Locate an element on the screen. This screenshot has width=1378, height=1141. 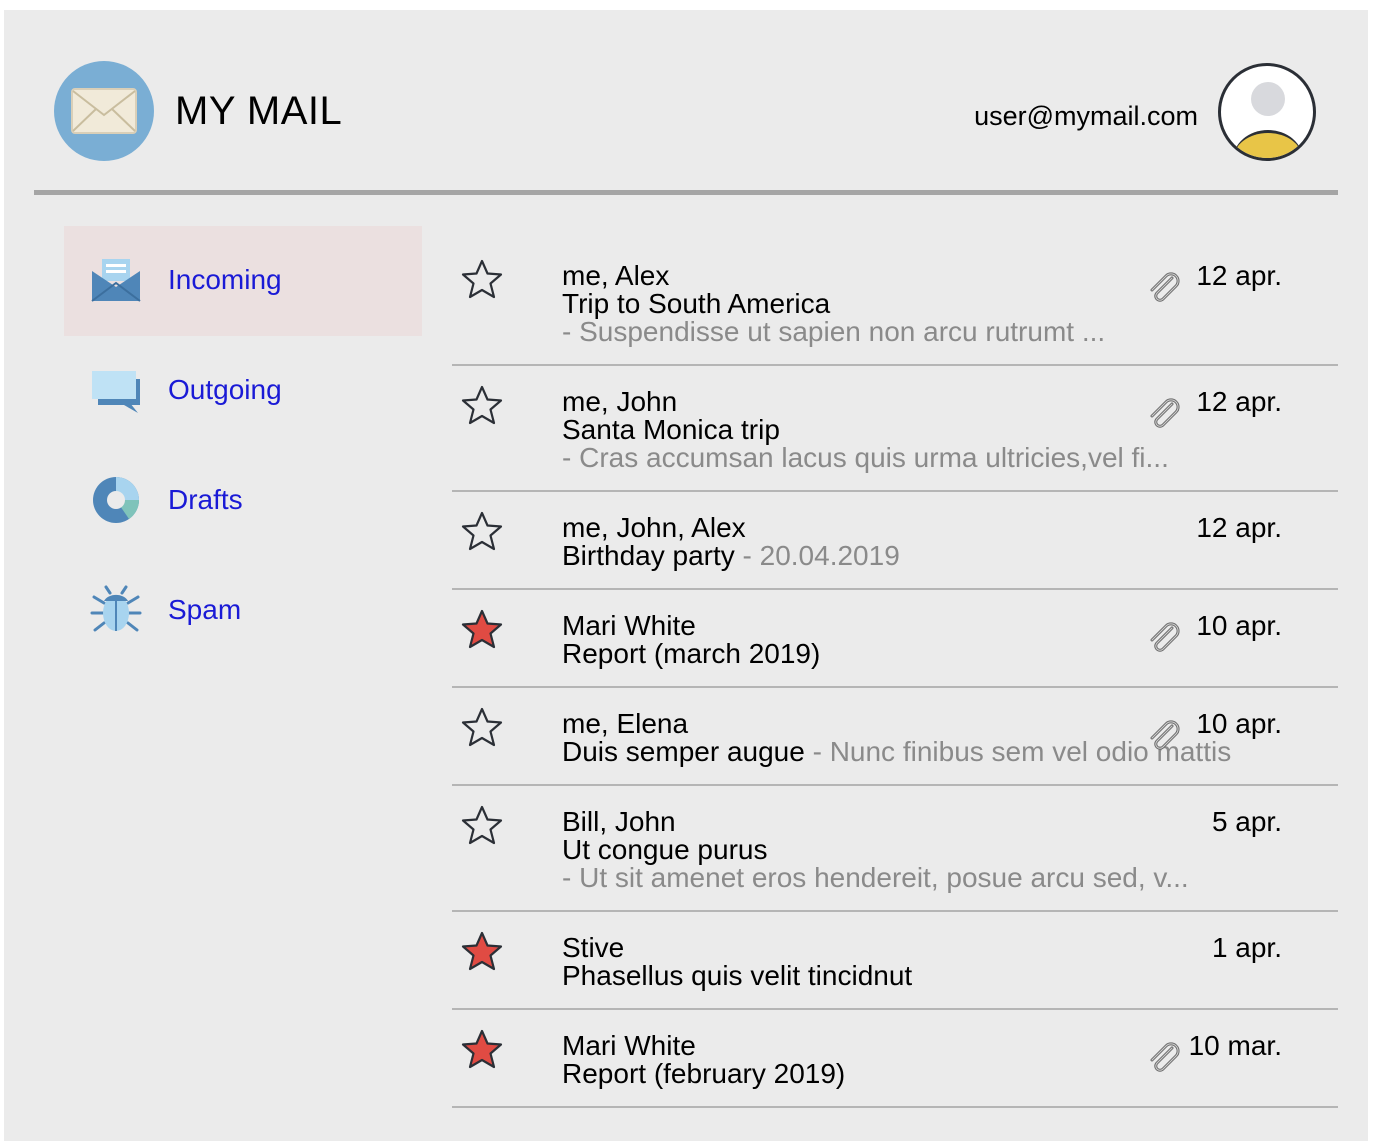
mail-senders: Bill, John is located at coordinates (619, 821).